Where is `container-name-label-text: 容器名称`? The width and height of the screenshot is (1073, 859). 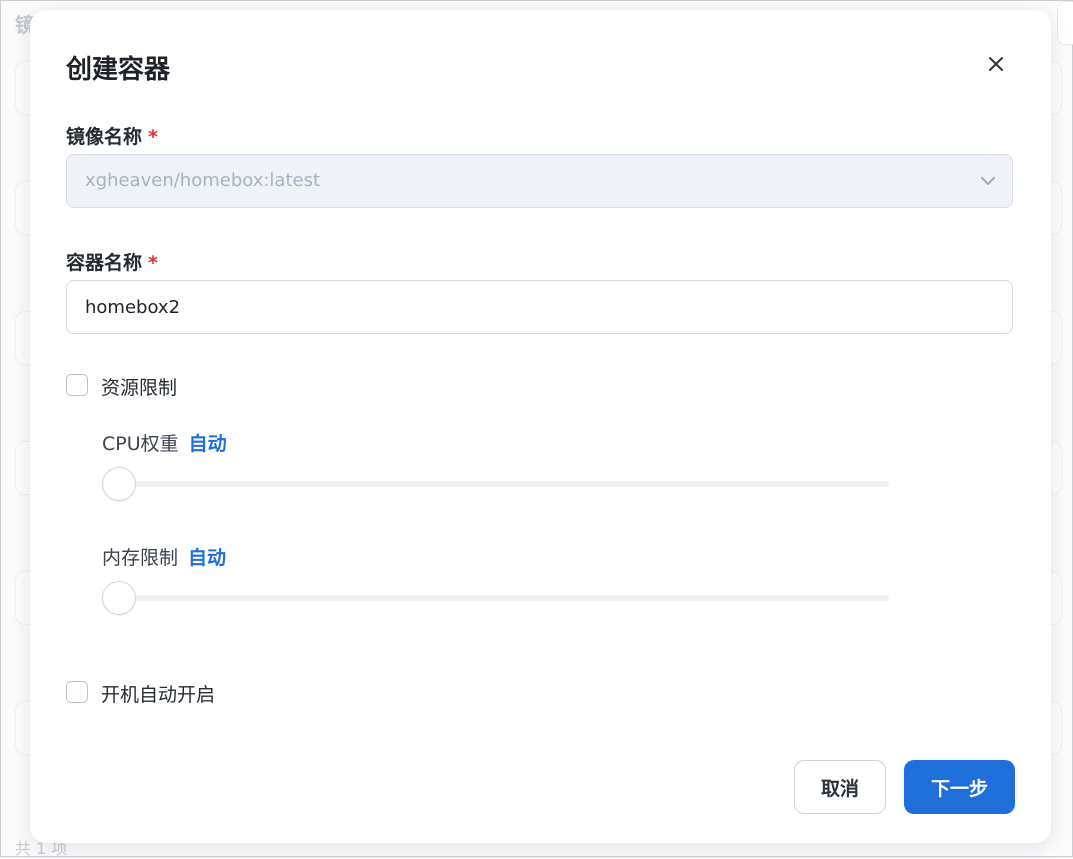
container-name-label-text: 容器名称 is located at coordinates (104, 263).